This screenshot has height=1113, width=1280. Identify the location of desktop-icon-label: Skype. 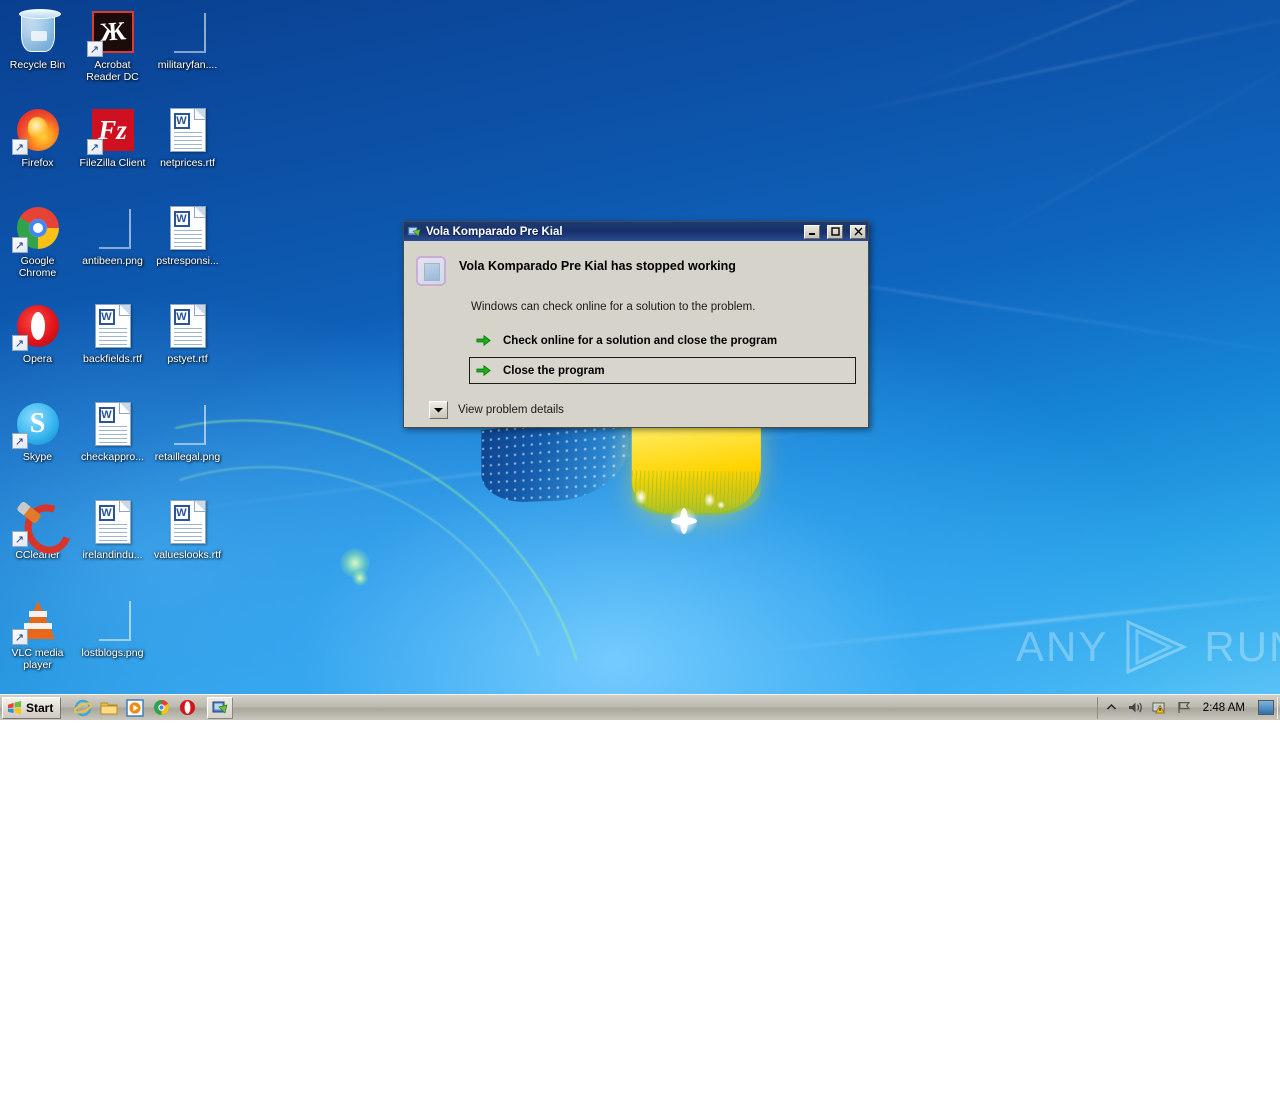
(37, 457).